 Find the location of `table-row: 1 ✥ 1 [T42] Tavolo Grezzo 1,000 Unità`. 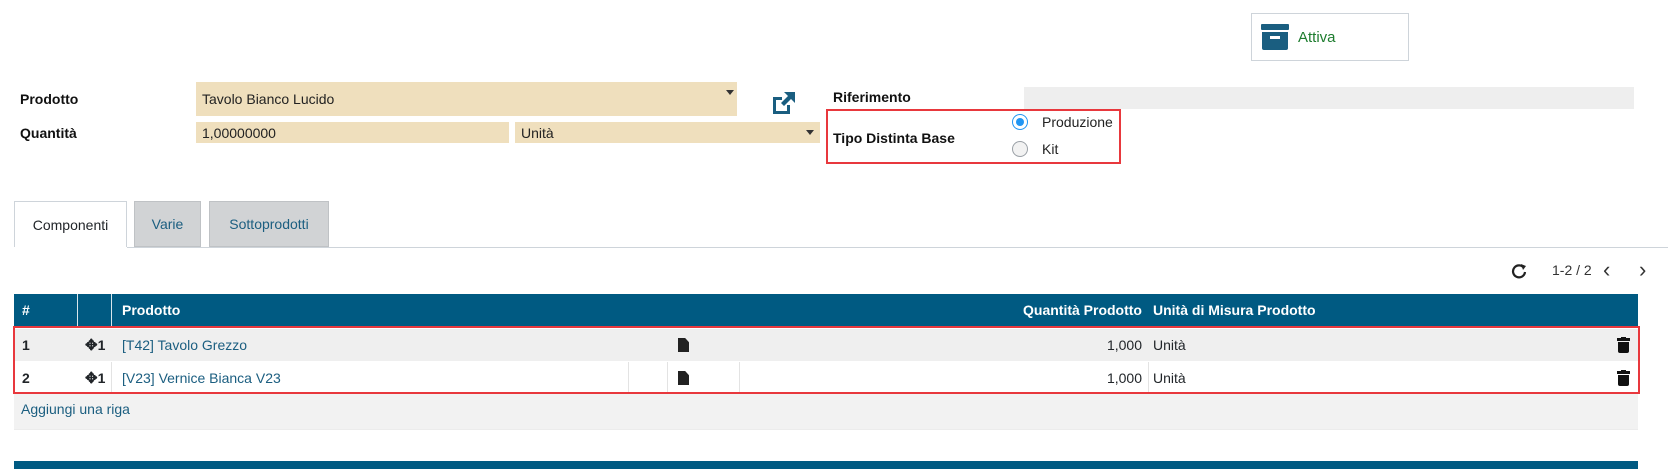

table-row: 1 ✥ 1 [T42] Tavolo Grezzo 1,000 Unità is located at coordinates (826, 345).